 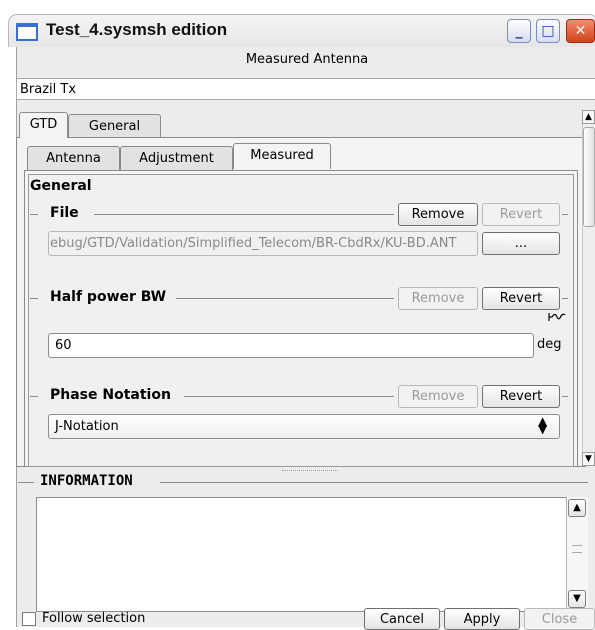 What do you see at coordinates (114, 126) in the screenshot?
I see `tab-general: General` at bounding box center [114, 126].